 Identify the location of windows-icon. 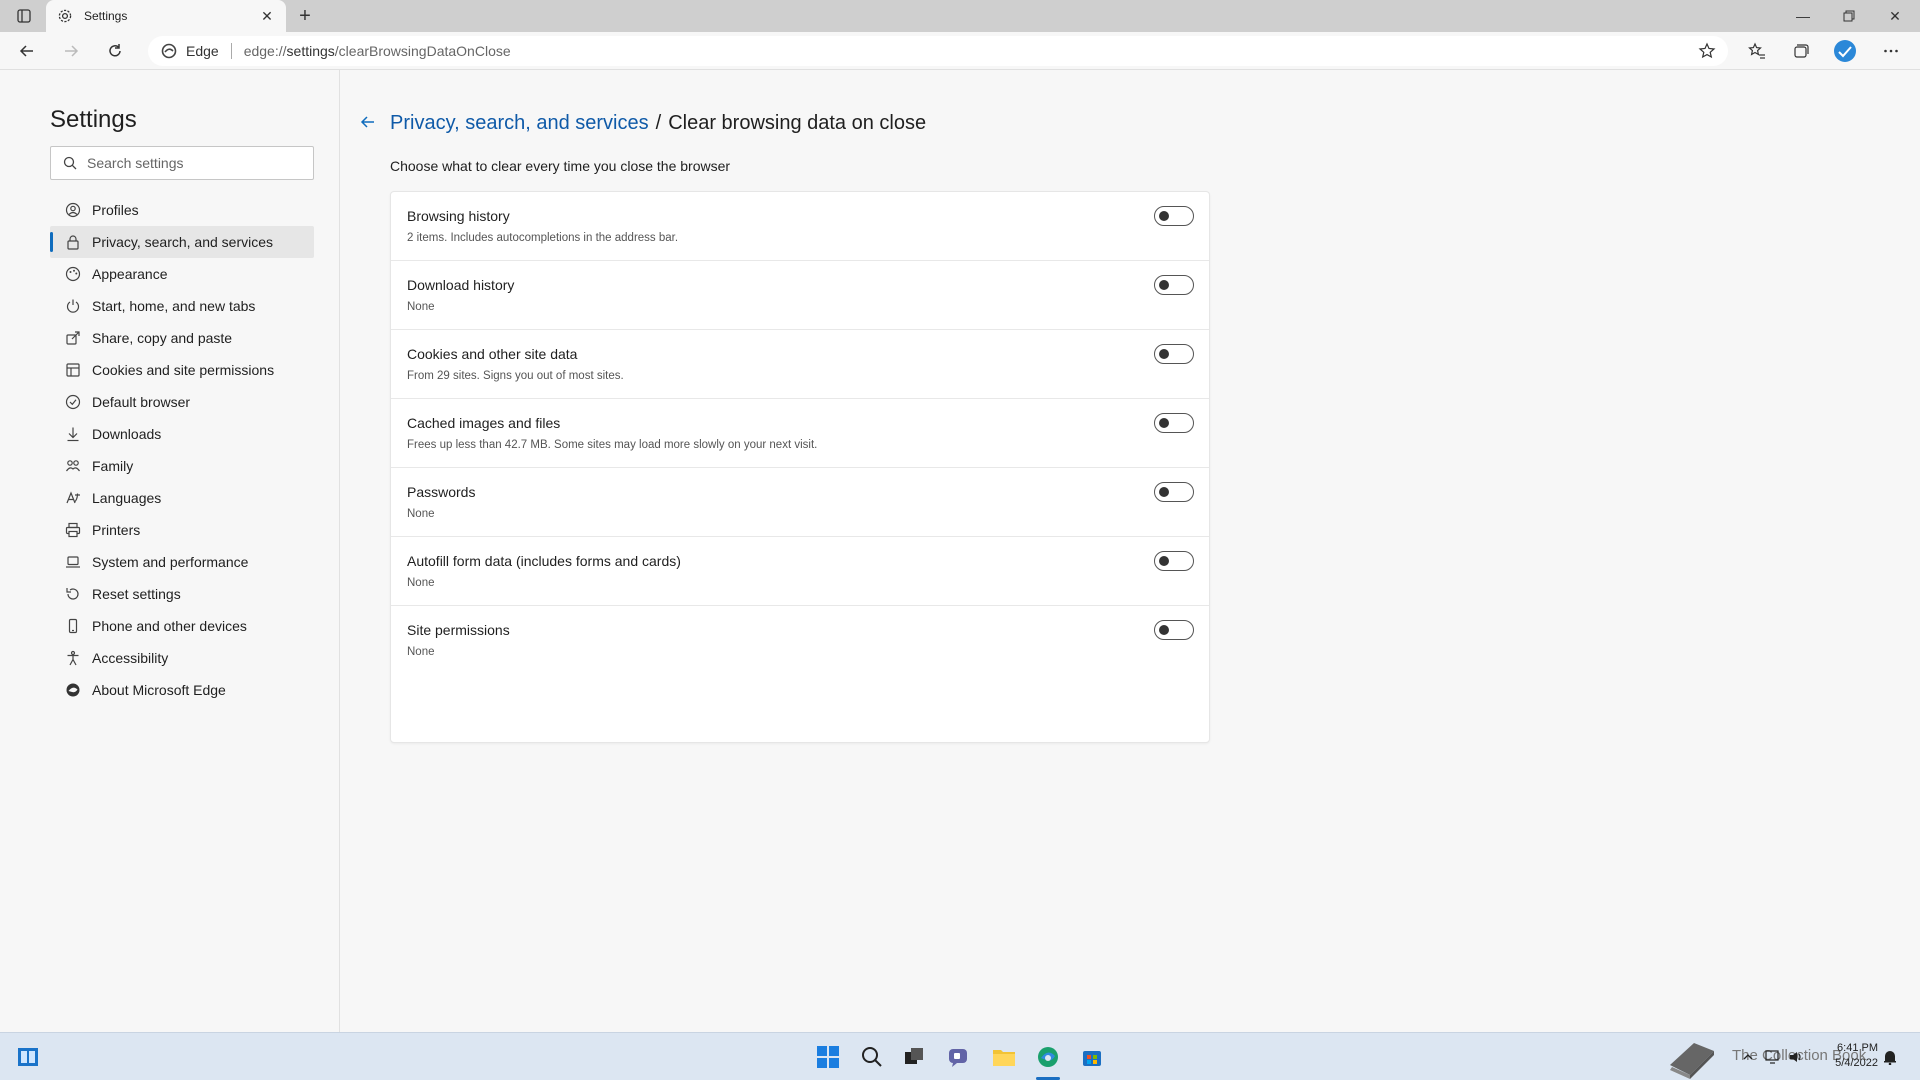
(828, 1057).